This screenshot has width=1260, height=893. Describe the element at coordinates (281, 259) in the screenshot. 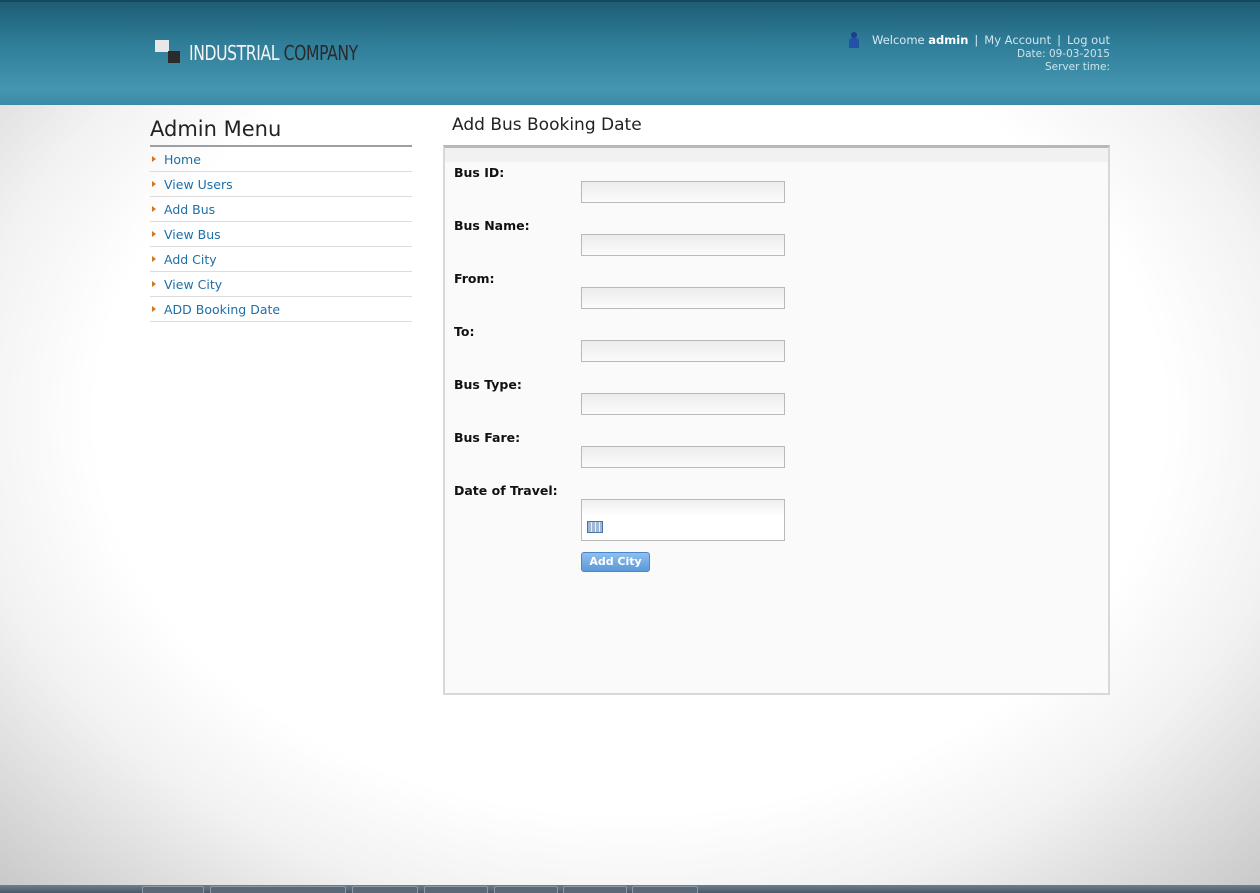

I see `menu-item-add-city: Add City` at that location.